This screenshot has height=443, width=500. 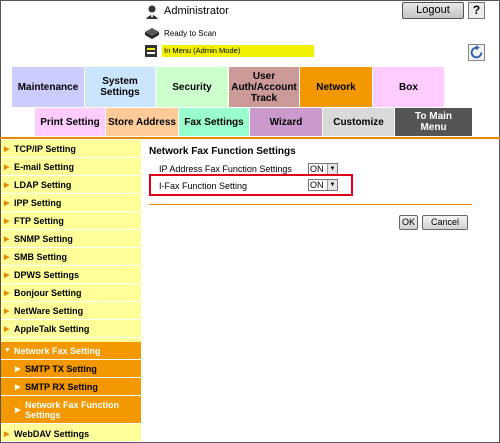 I want to click on tab-fax-settings: Fax Settings, so click(x=214, y=122).